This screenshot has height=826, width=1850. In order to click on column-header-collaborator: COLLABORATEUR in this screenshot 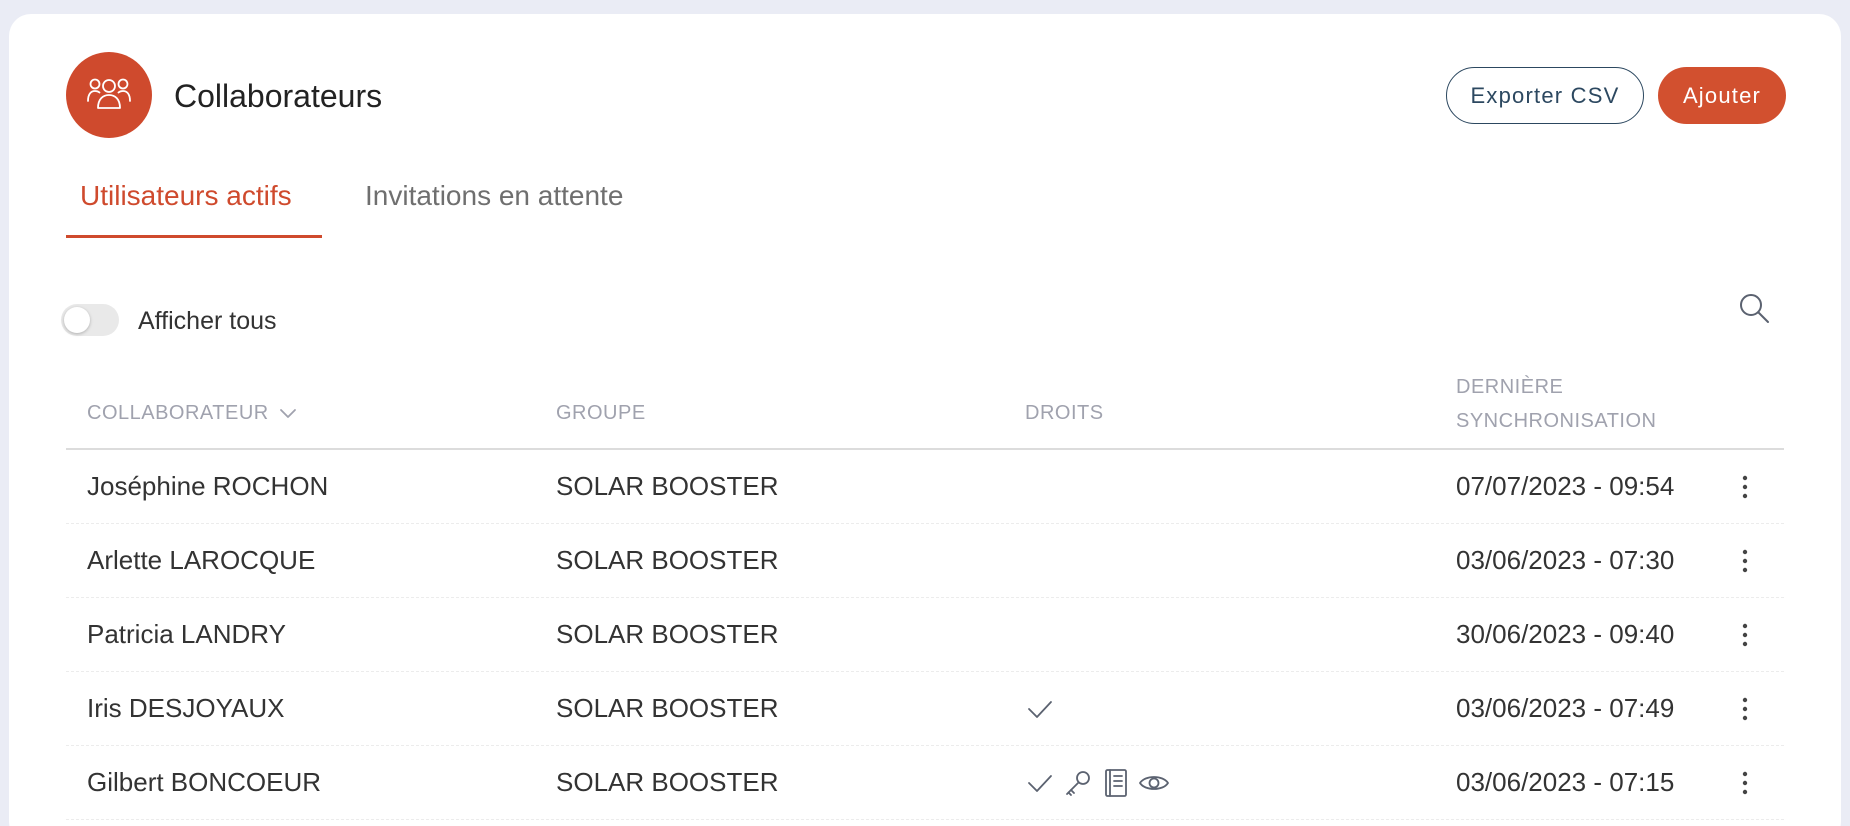, I will do `click(192, 413)`.